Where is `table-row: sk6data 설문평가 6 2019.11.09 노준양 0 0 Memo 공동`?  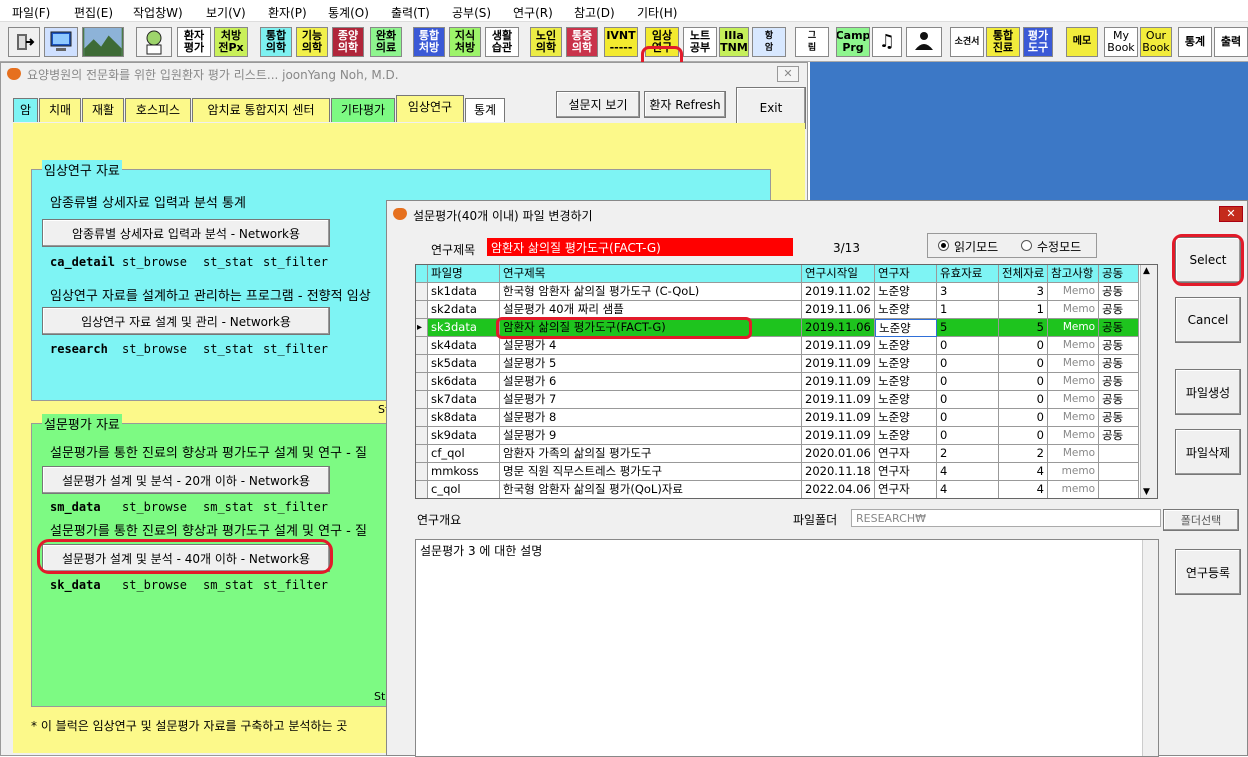 table-row: sk6data 설문평가 6 2019.11.09 노준양 0 0 Memo 공동 is located at coordinates (778, 382).